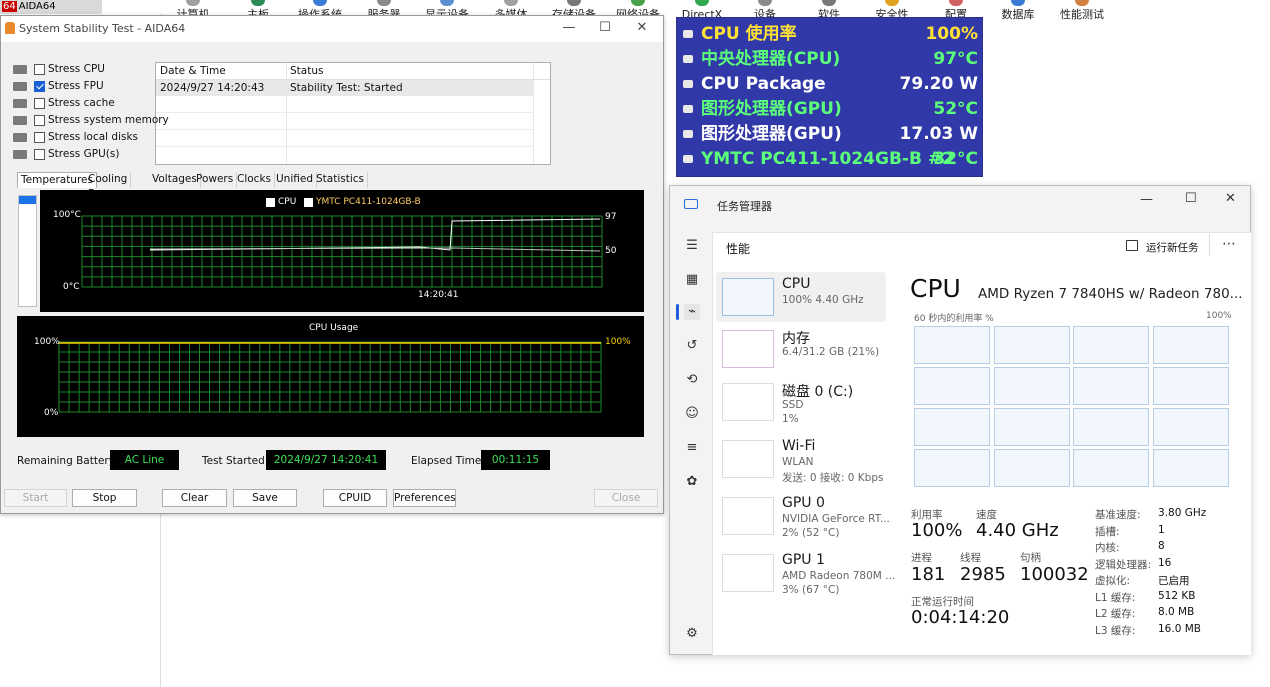  Describe the element at coordinates (692, 346) in the screenshot. I see `history-icon: ↺` at that location.